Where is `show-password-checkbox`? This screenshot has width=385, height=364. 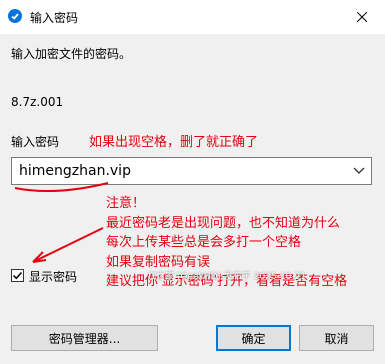
show-password-checkbox is located at coordinates (17, 275).